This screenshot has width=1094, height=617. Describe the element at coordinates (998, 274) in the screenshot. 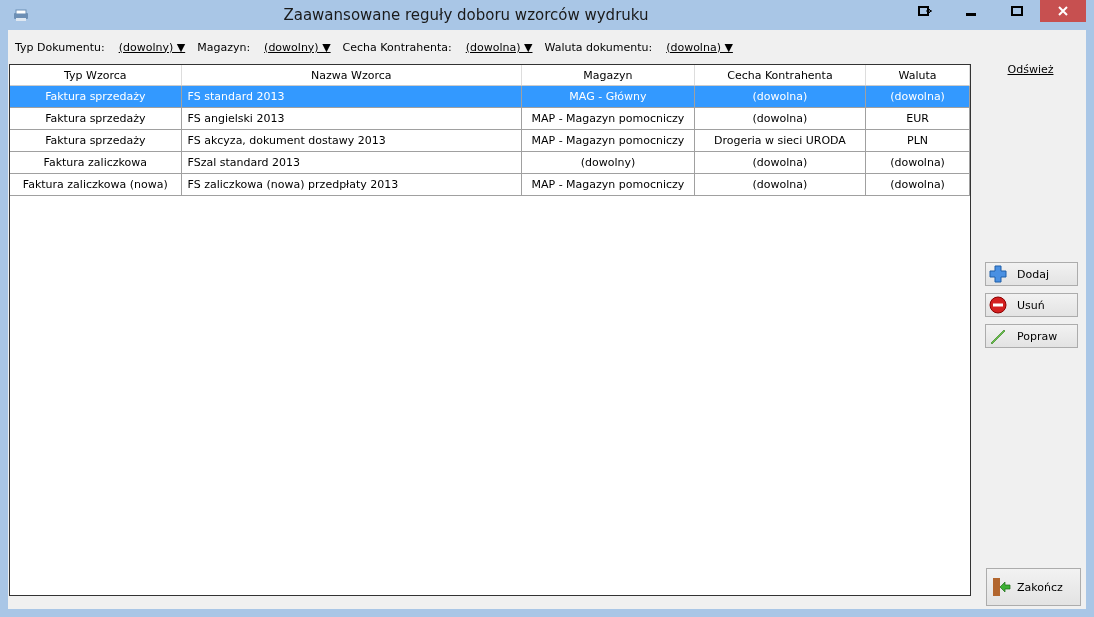

I see `plus-icon` at that location.